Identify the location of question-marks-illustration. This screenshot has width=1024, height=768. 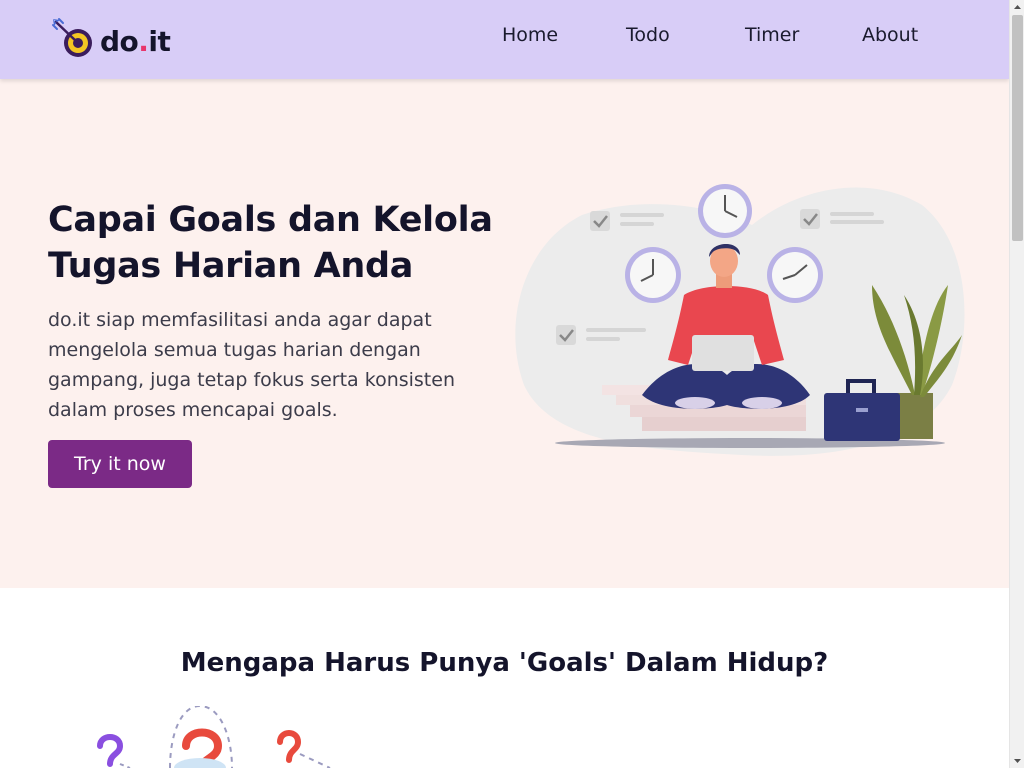
(214, 737).